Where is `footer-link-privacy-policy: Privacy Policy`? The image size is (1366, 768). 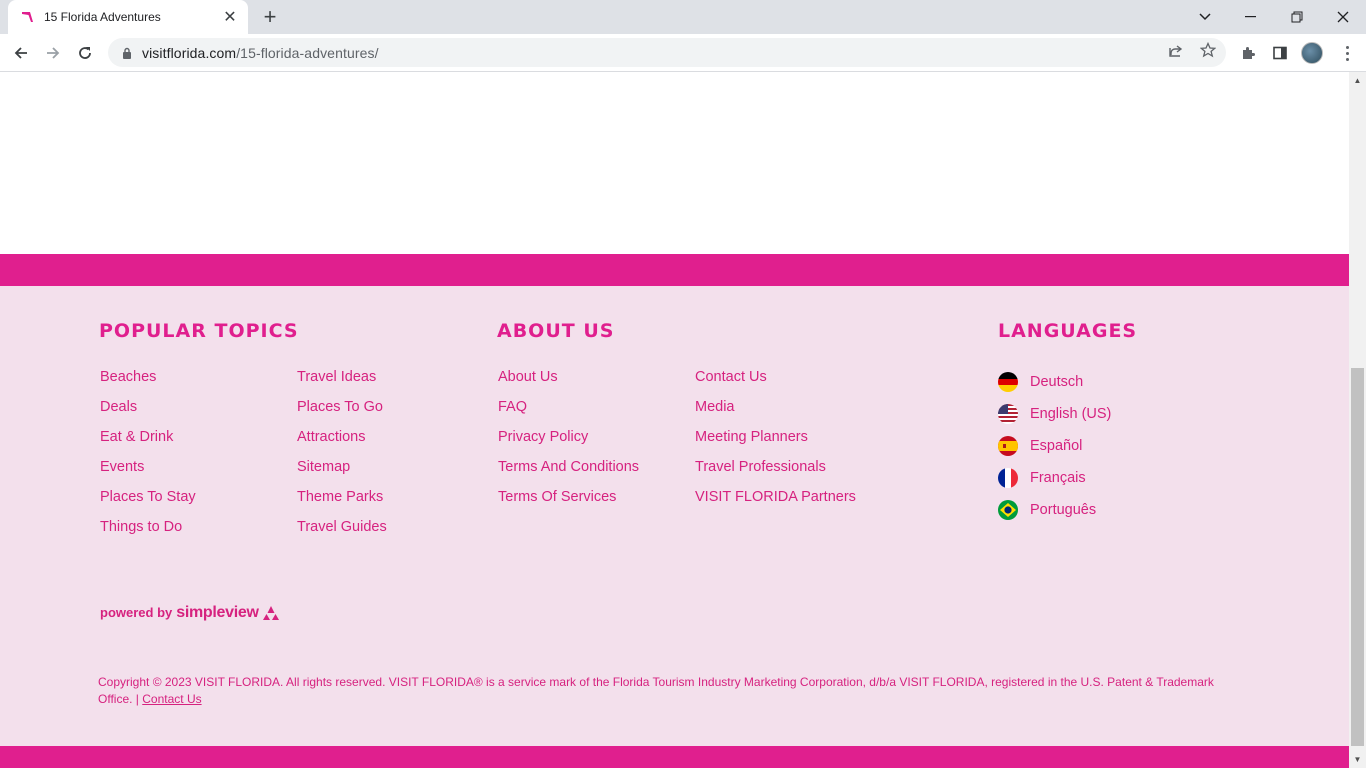 footer-link-privacy-policy: Privacy Policy is located at coordinates (568, 443).